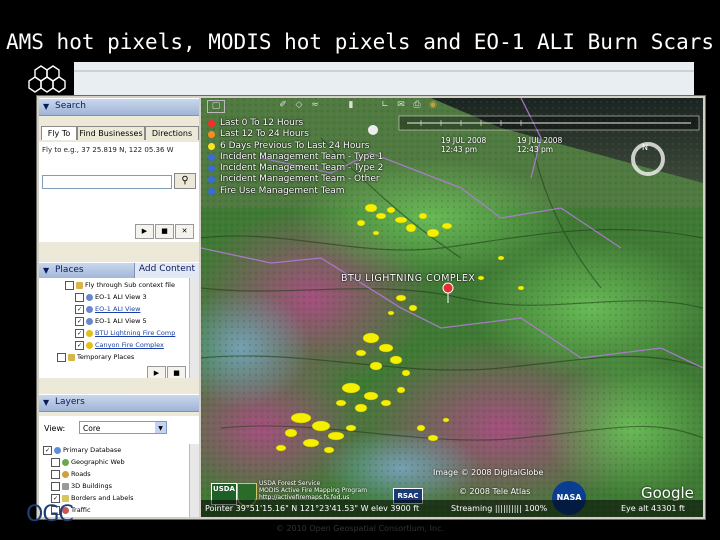  What do you see at coordinates (107, 182) in the screenshot?
I see `fly-to-input` at bounding box center [107, 182].